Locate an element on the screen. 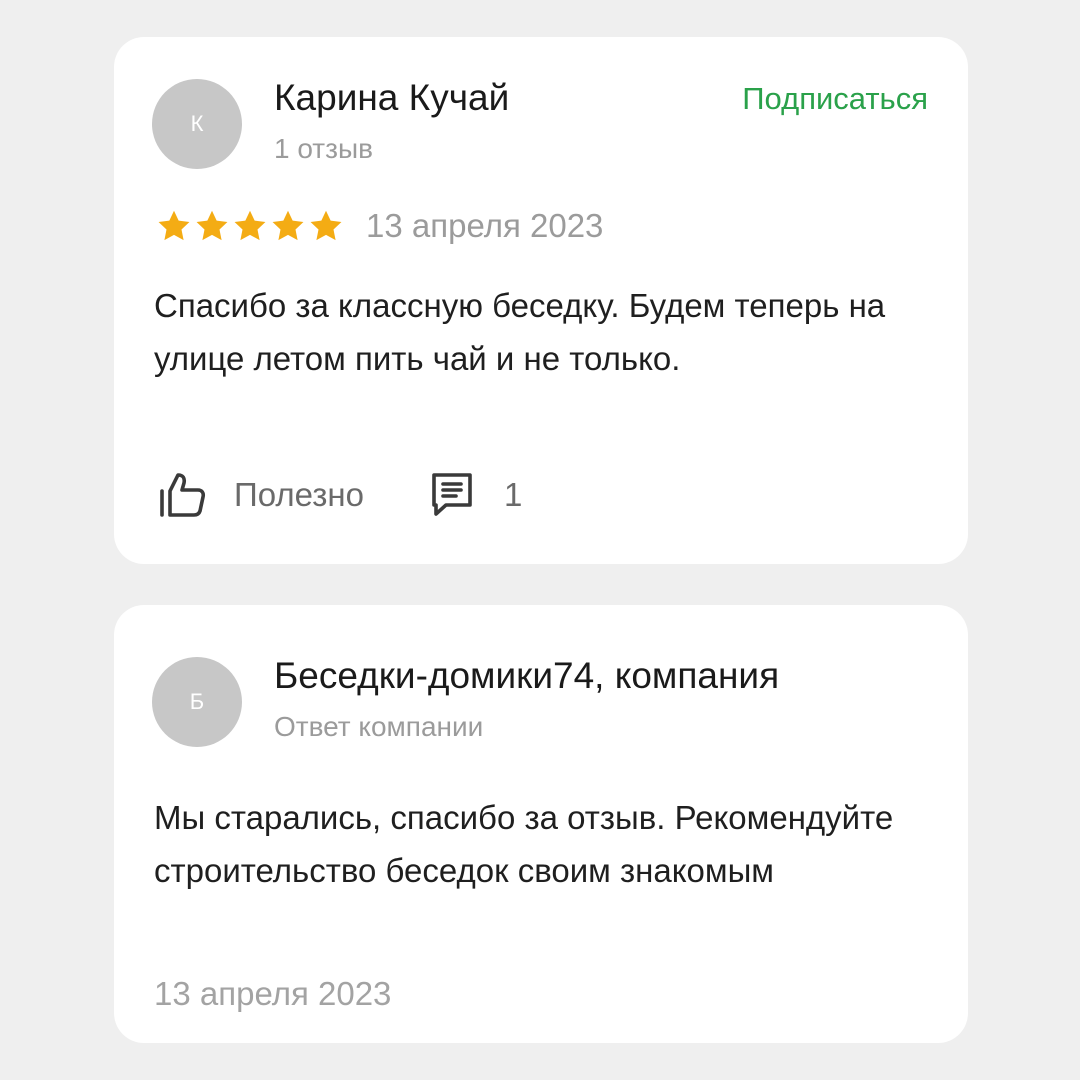 Image resolution: width=1080 pixels, height=1080 pixels. subscribe-button: Подписаться is located at coordinates (835, 99).